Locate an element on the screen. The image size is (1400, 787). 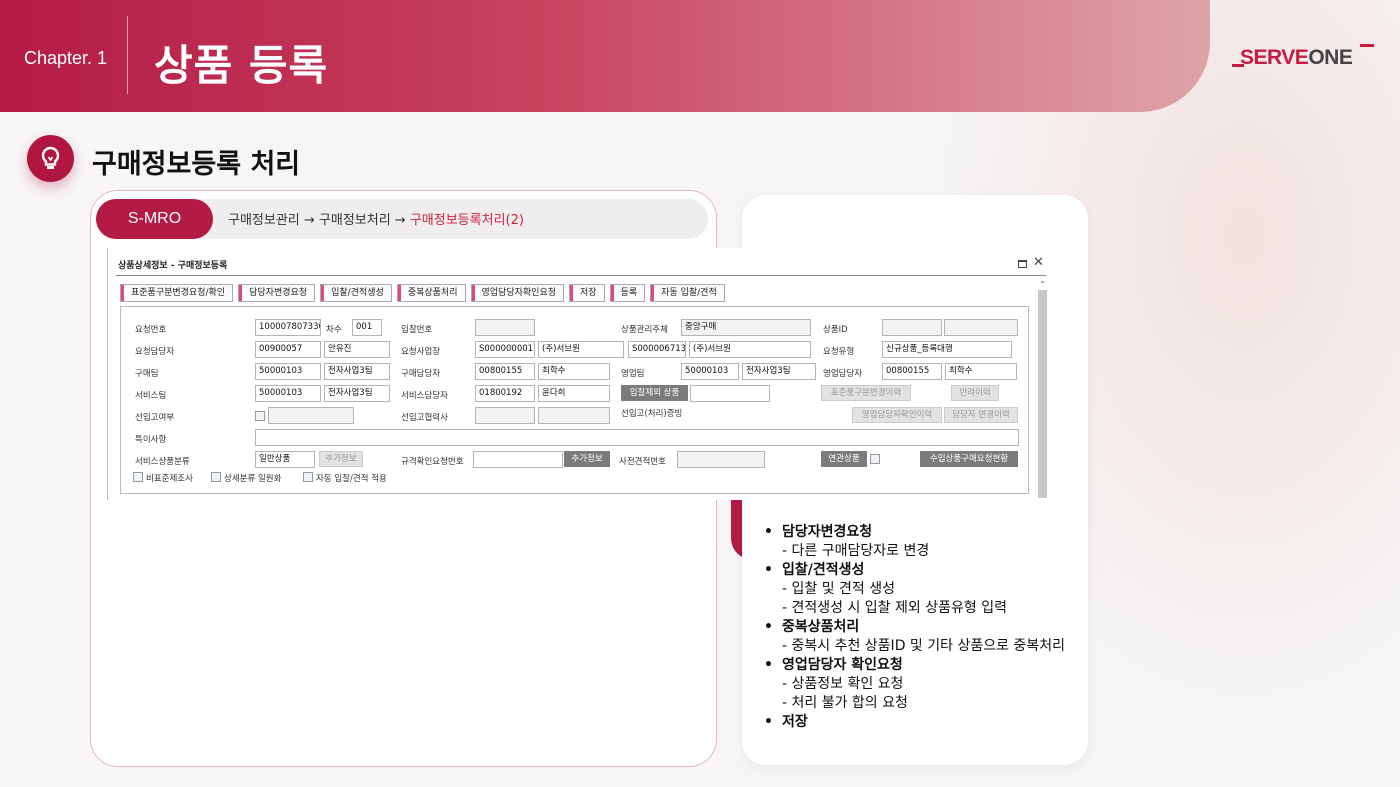
req-mgr-code: 00900057 is located at coordinates (288, 349).